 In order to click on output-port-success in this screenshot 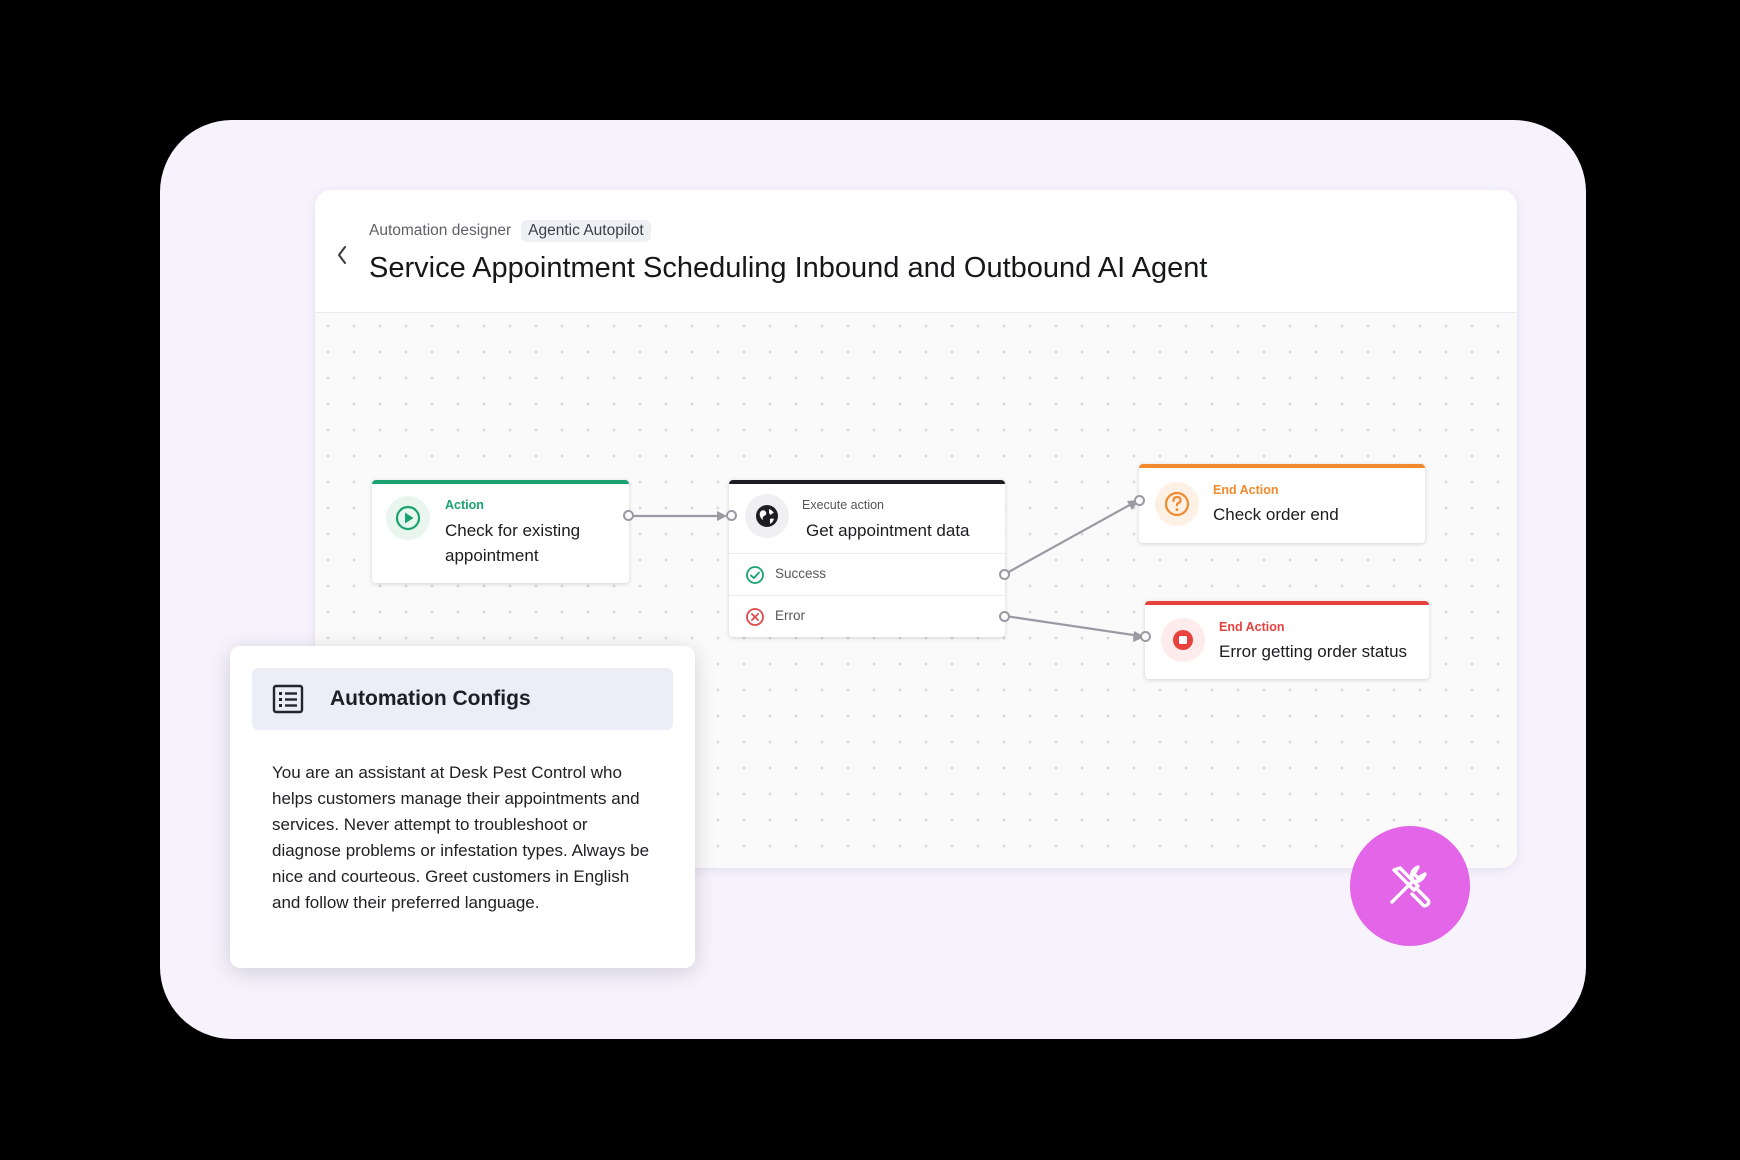, I will do `click(1004, 574)`.